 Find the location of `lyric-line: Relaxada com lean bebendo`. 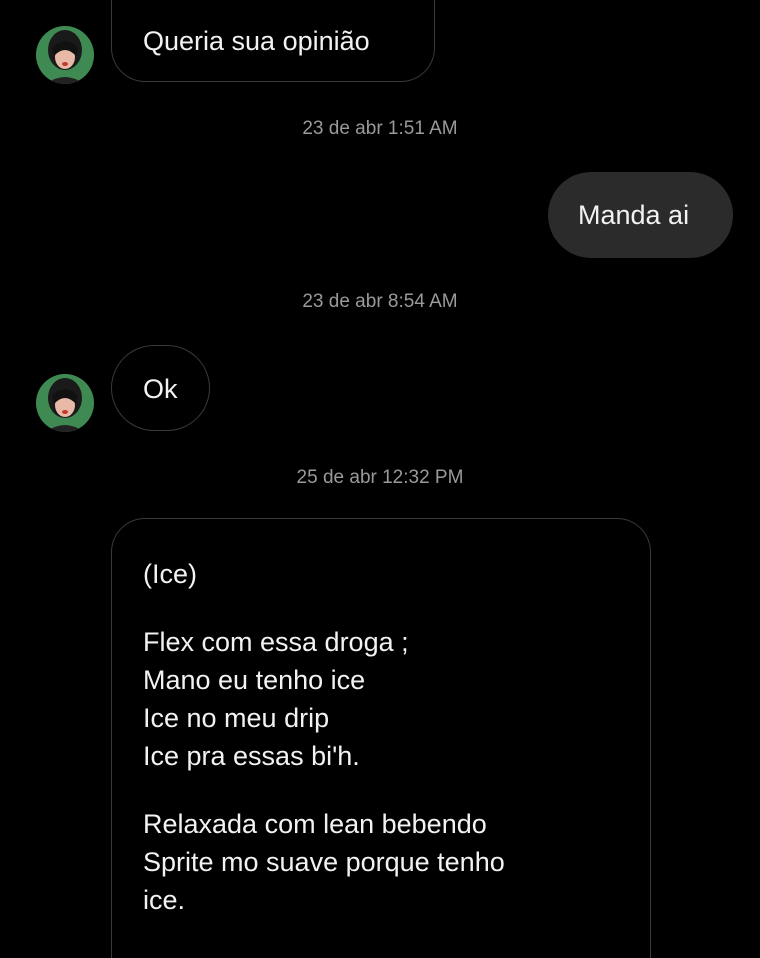

lyric-line: Relaxada com lean bebendo is located at coordinates (315, 824).